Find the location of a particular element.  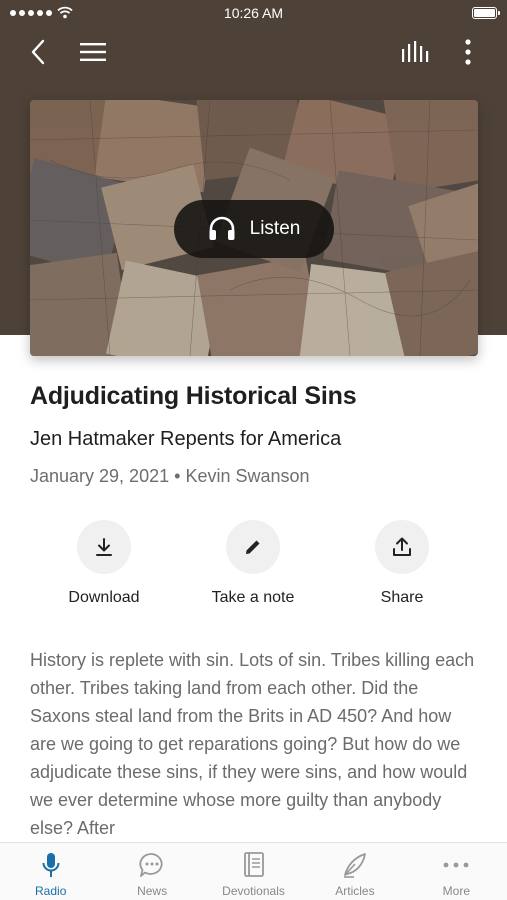

chat-bubble-icon is located at coordinates (151, 865).